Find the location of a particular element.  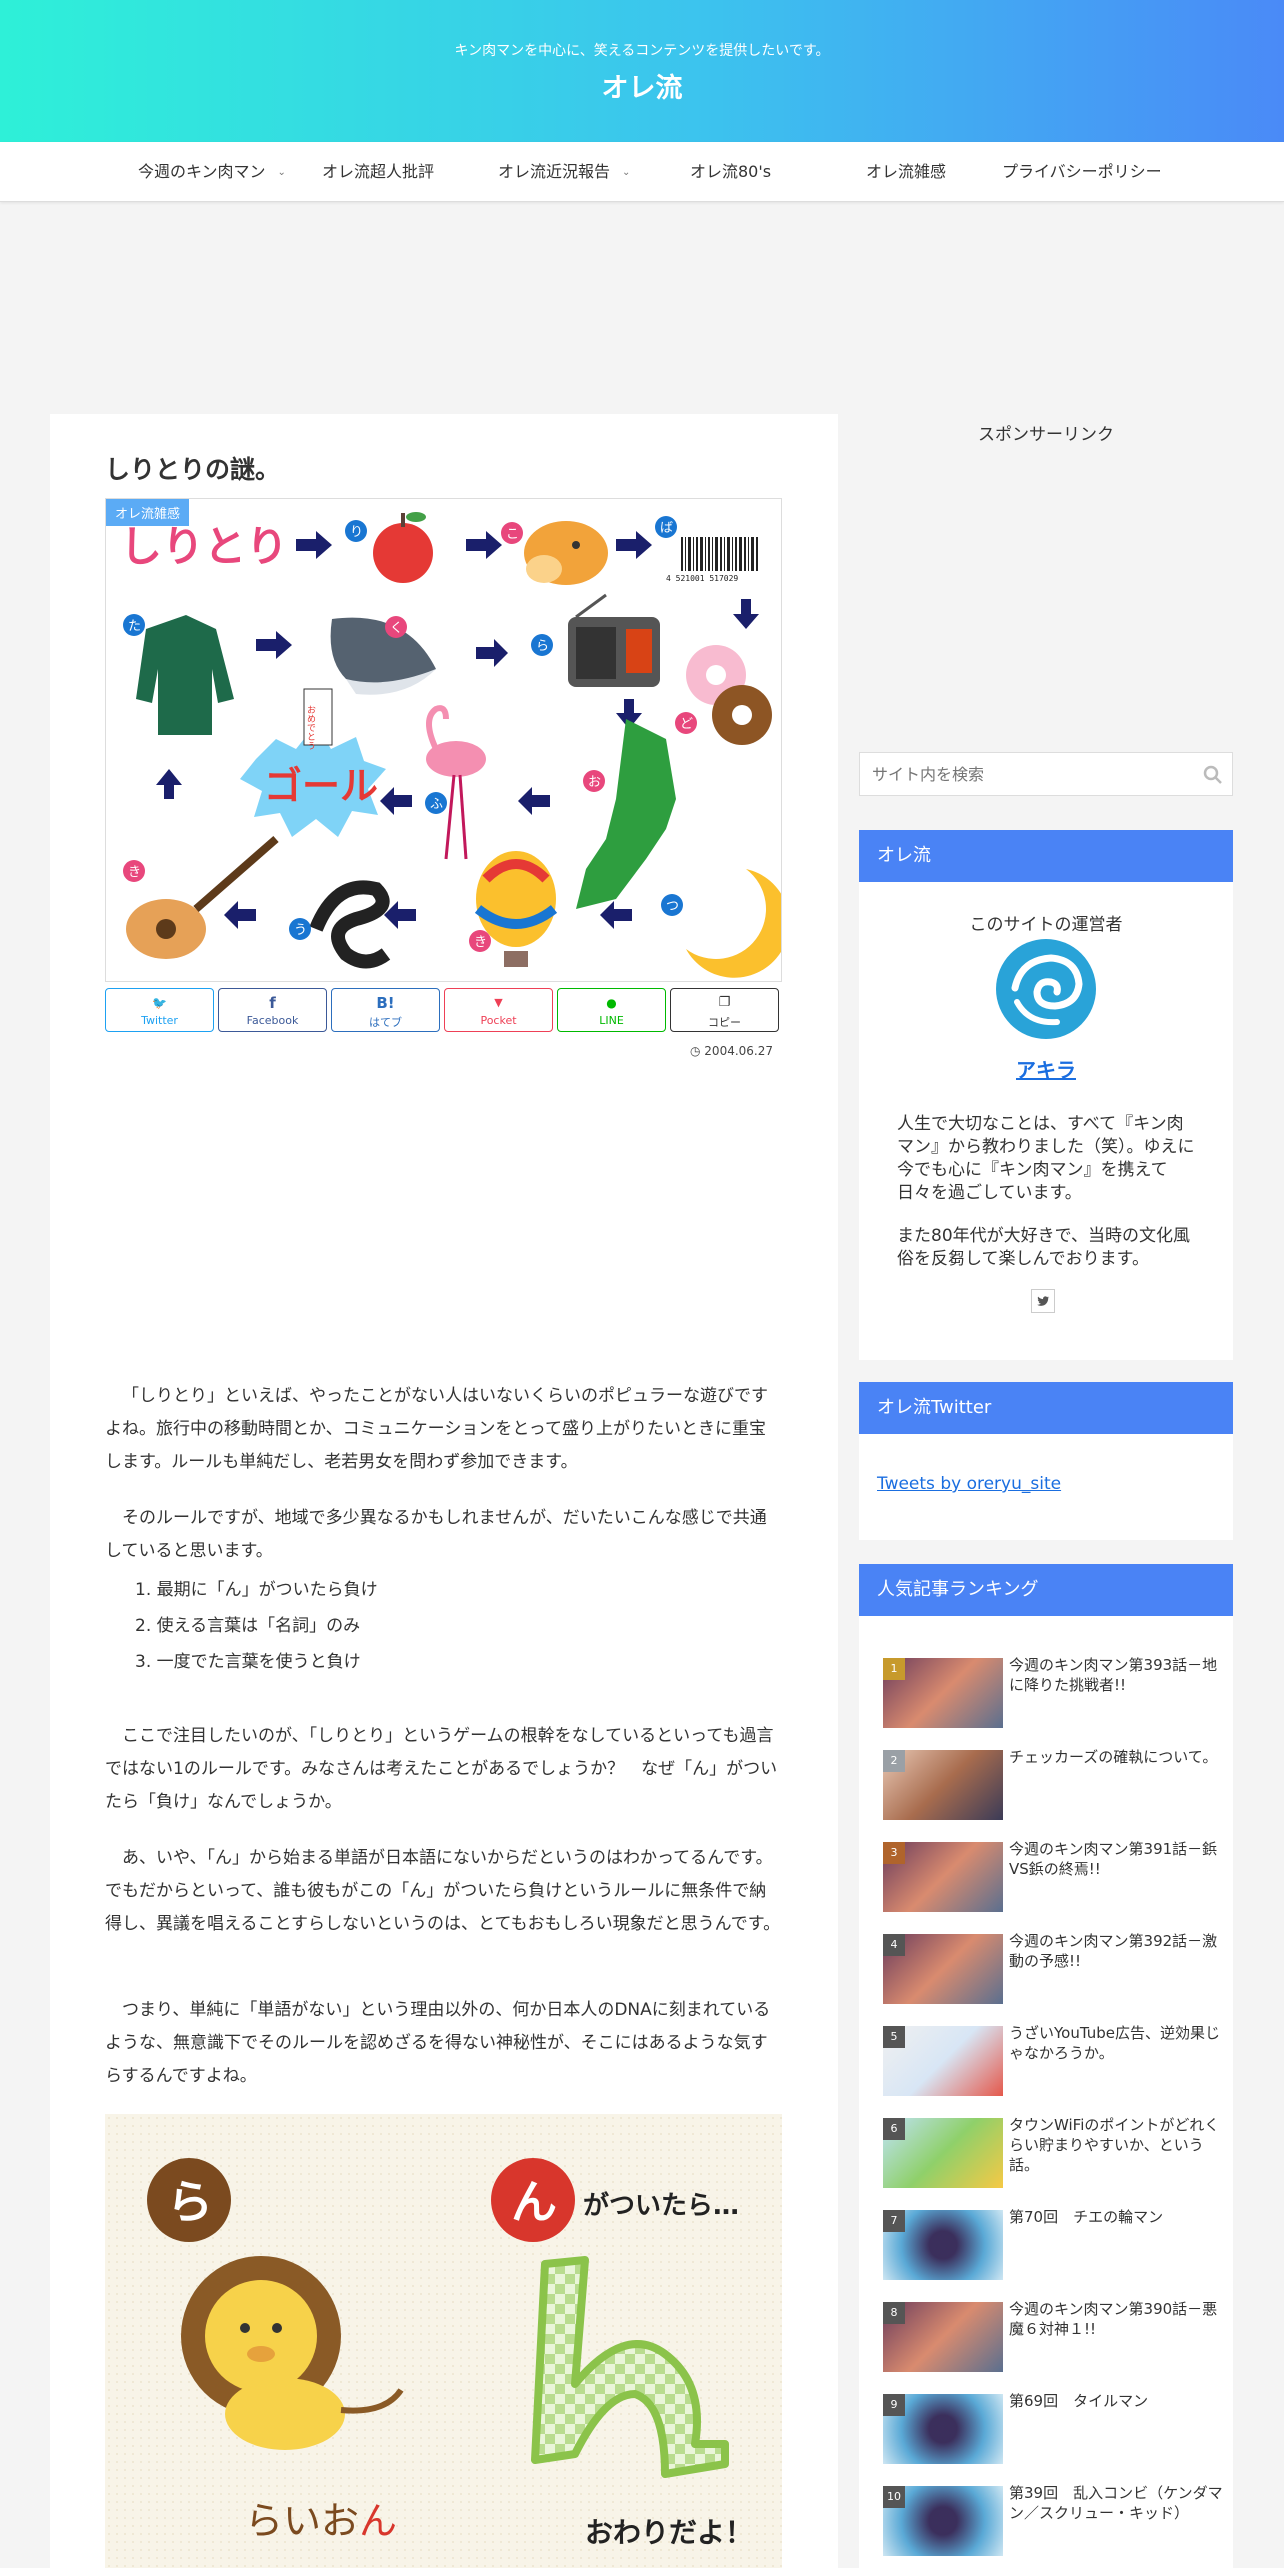

share-label: コピー is located at coordinates (724, 1022).